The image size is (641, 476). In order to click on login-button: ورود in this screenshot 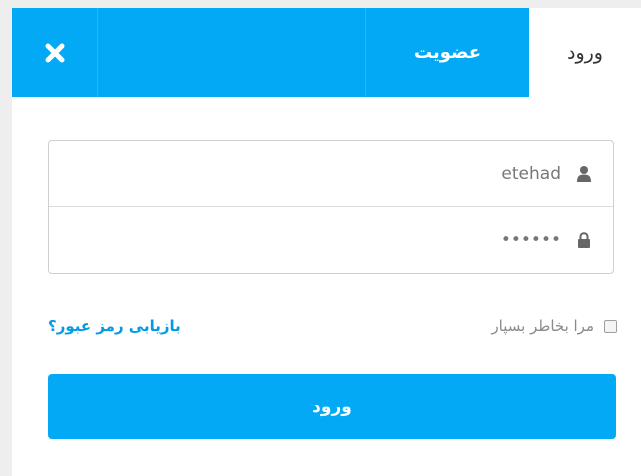, I will do `click(332, 406)`.